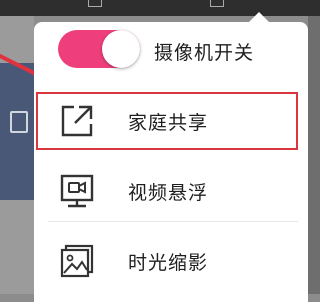  I want to click on toggle-knob, so click(121, 49).